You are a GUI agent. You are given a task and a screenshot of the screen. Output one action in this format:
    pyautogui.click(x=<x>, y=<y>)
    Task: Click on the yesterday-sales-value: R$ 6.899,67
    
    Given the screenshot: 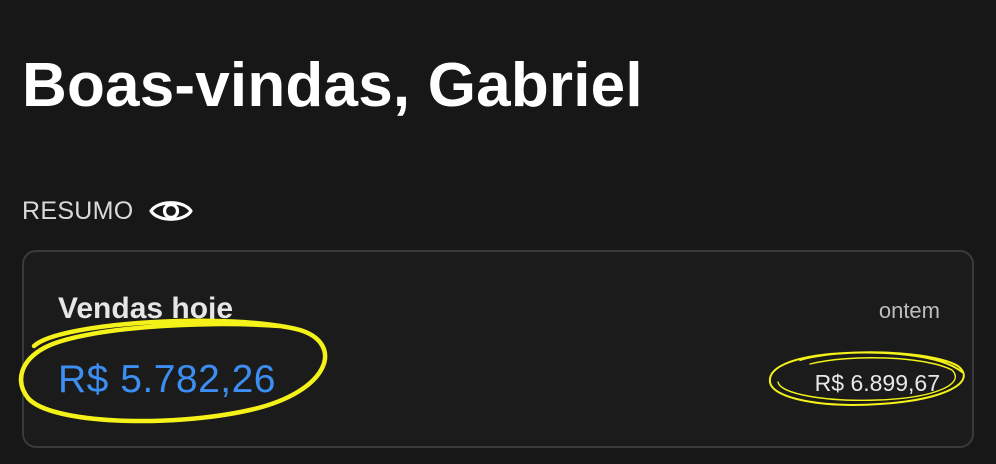 What is the action you would take?
    pyautogui.click(x=877, y=383)
    